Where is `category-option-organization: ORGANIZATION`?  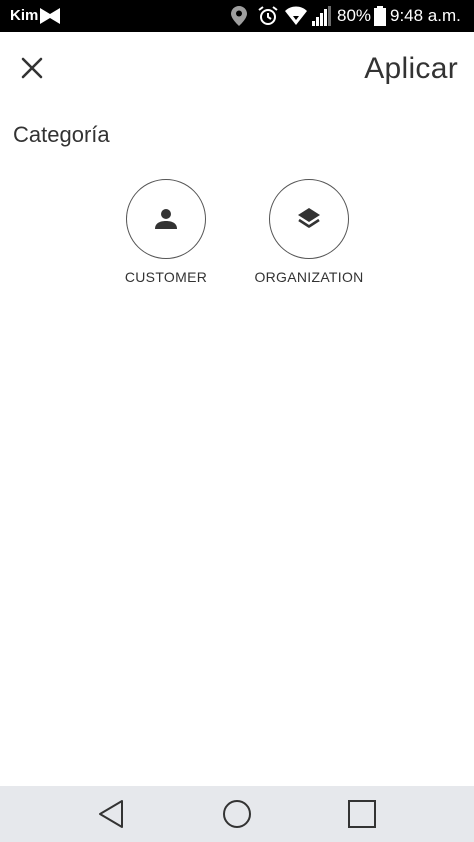 category-option-organization: ORGANIZATION is located at coordinates (309, 232).